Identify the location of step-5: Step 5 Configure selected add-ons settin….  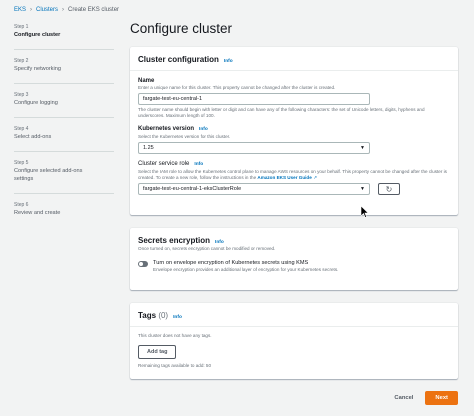
(64, 171).